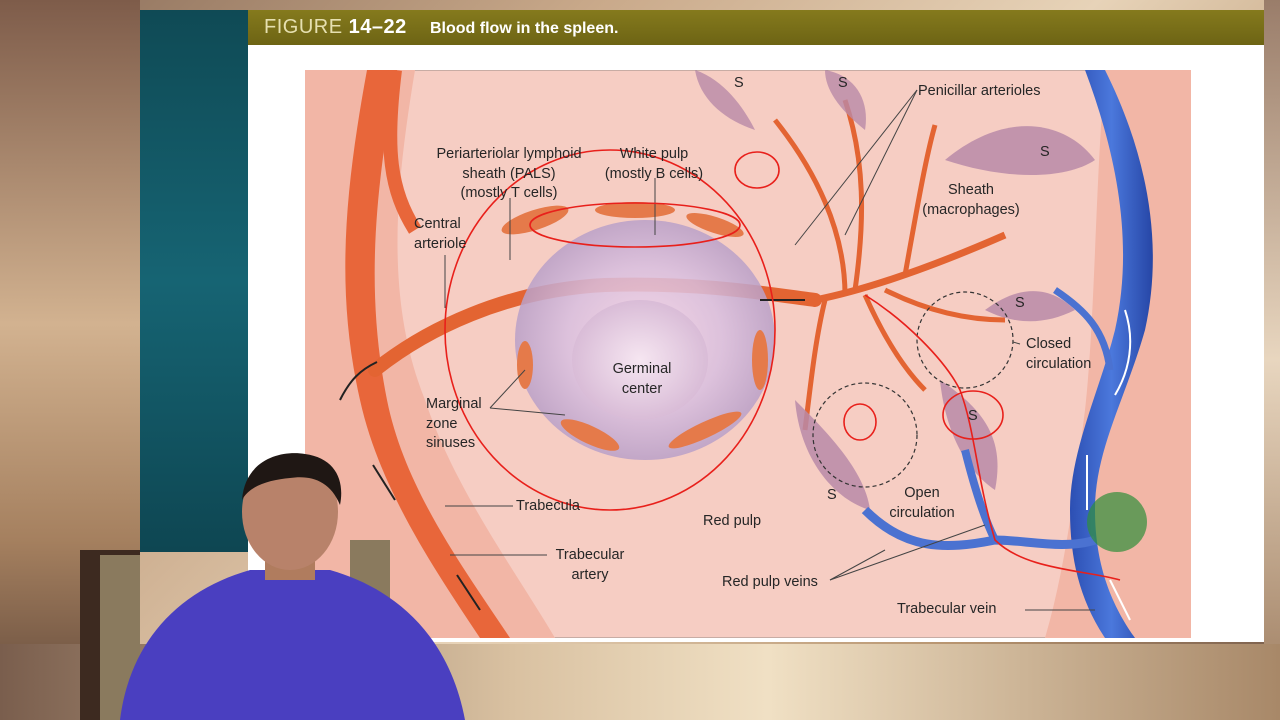 Image resolution: width=1280 pixels, height=720 pixels. What do you see at coordinates (292, 645) in the screenshot?
I see `shirt` at bounding box center [292, 645].